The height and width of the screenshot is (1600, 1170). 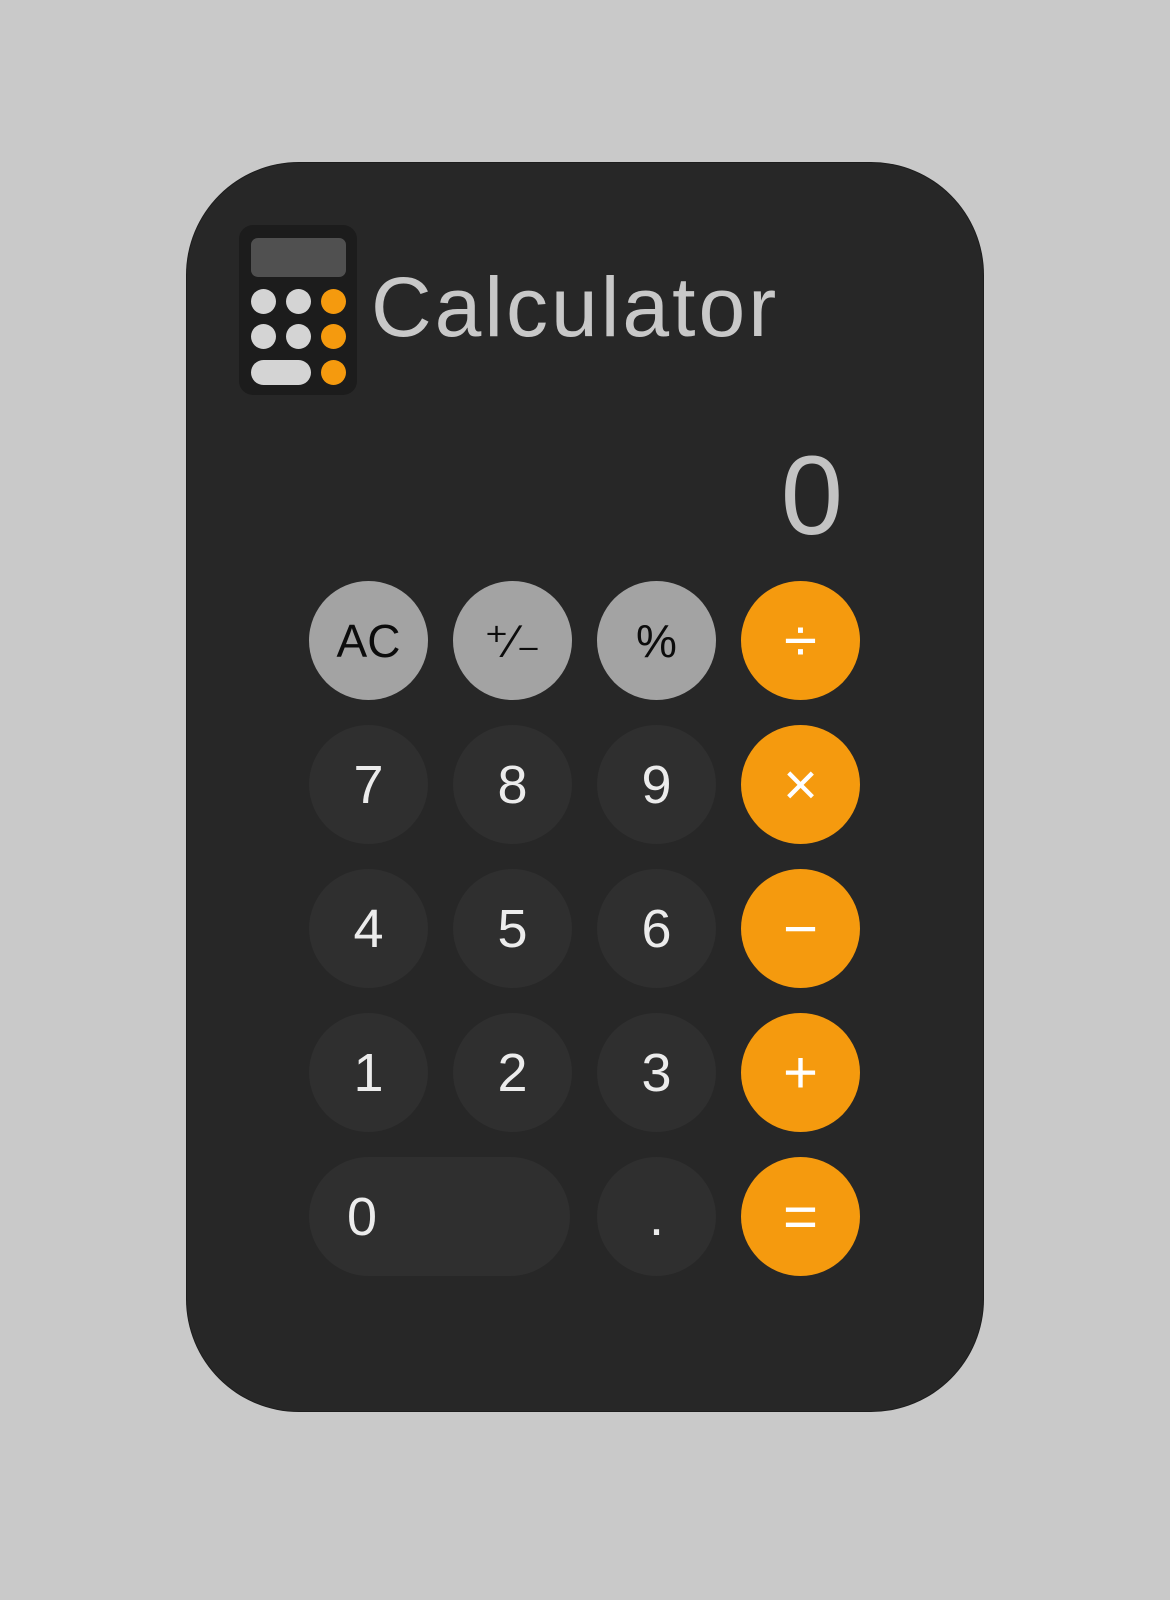 I want to click on decimal-button: ., so click(x=656, y=1216).